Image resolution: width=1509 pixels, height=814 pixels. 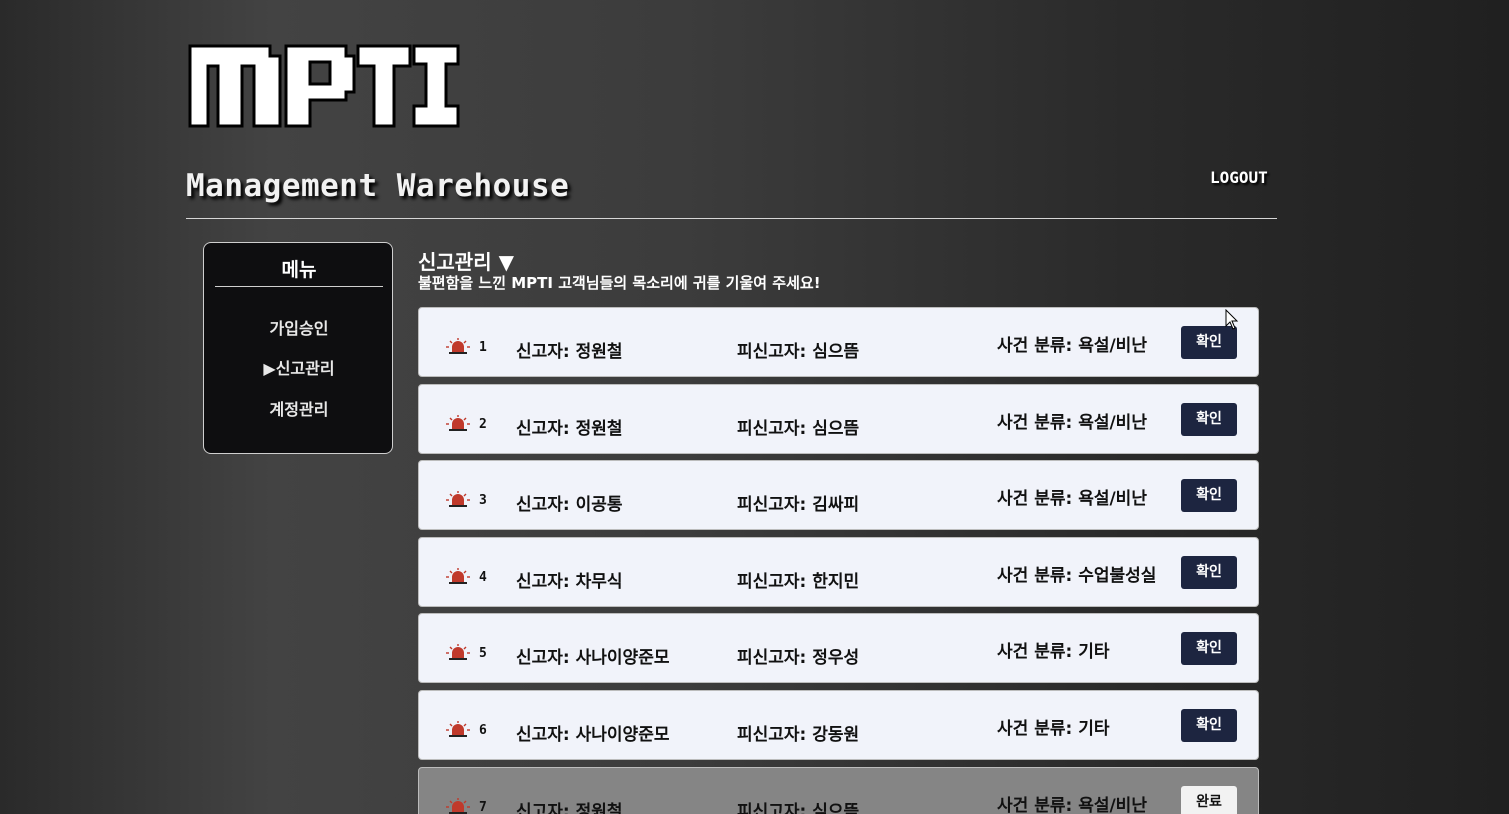 I want to click on sidebar-item-signup-approval: 가입승인, so click(x=299, y=327).